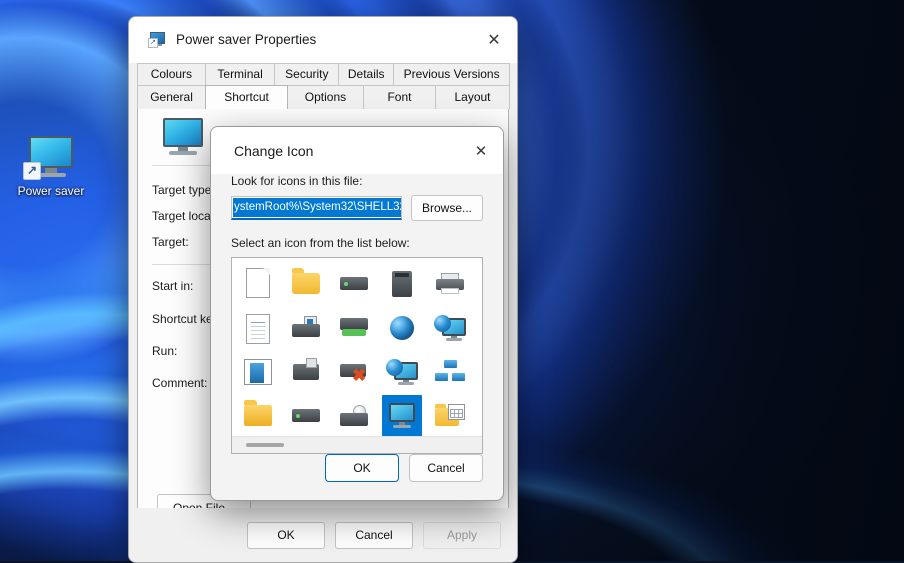 The width and height of the screenshot is (904, 563). What do you see at coordinates (362, 468) in the screenshot?
I see `change-icon-ok-button: OK` at bounding box center [362, 468].